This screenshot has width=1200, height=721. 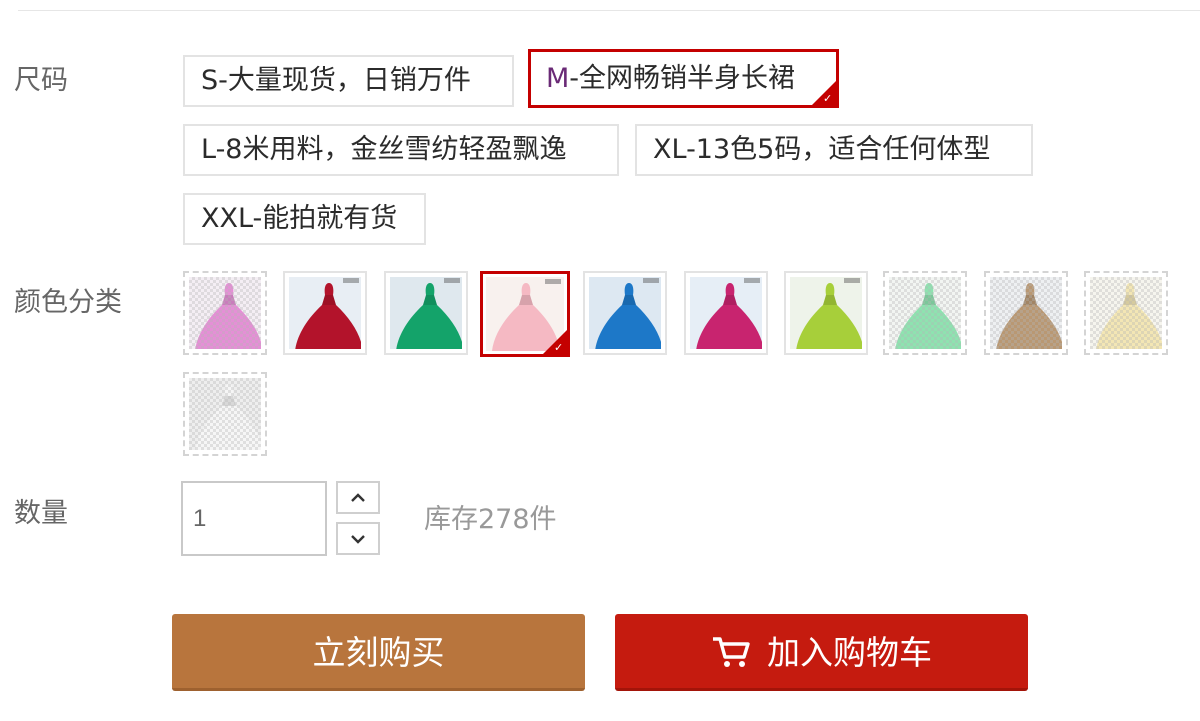 I want to click on buy-now-button: 立刻购买, so click(x=378, y=652).